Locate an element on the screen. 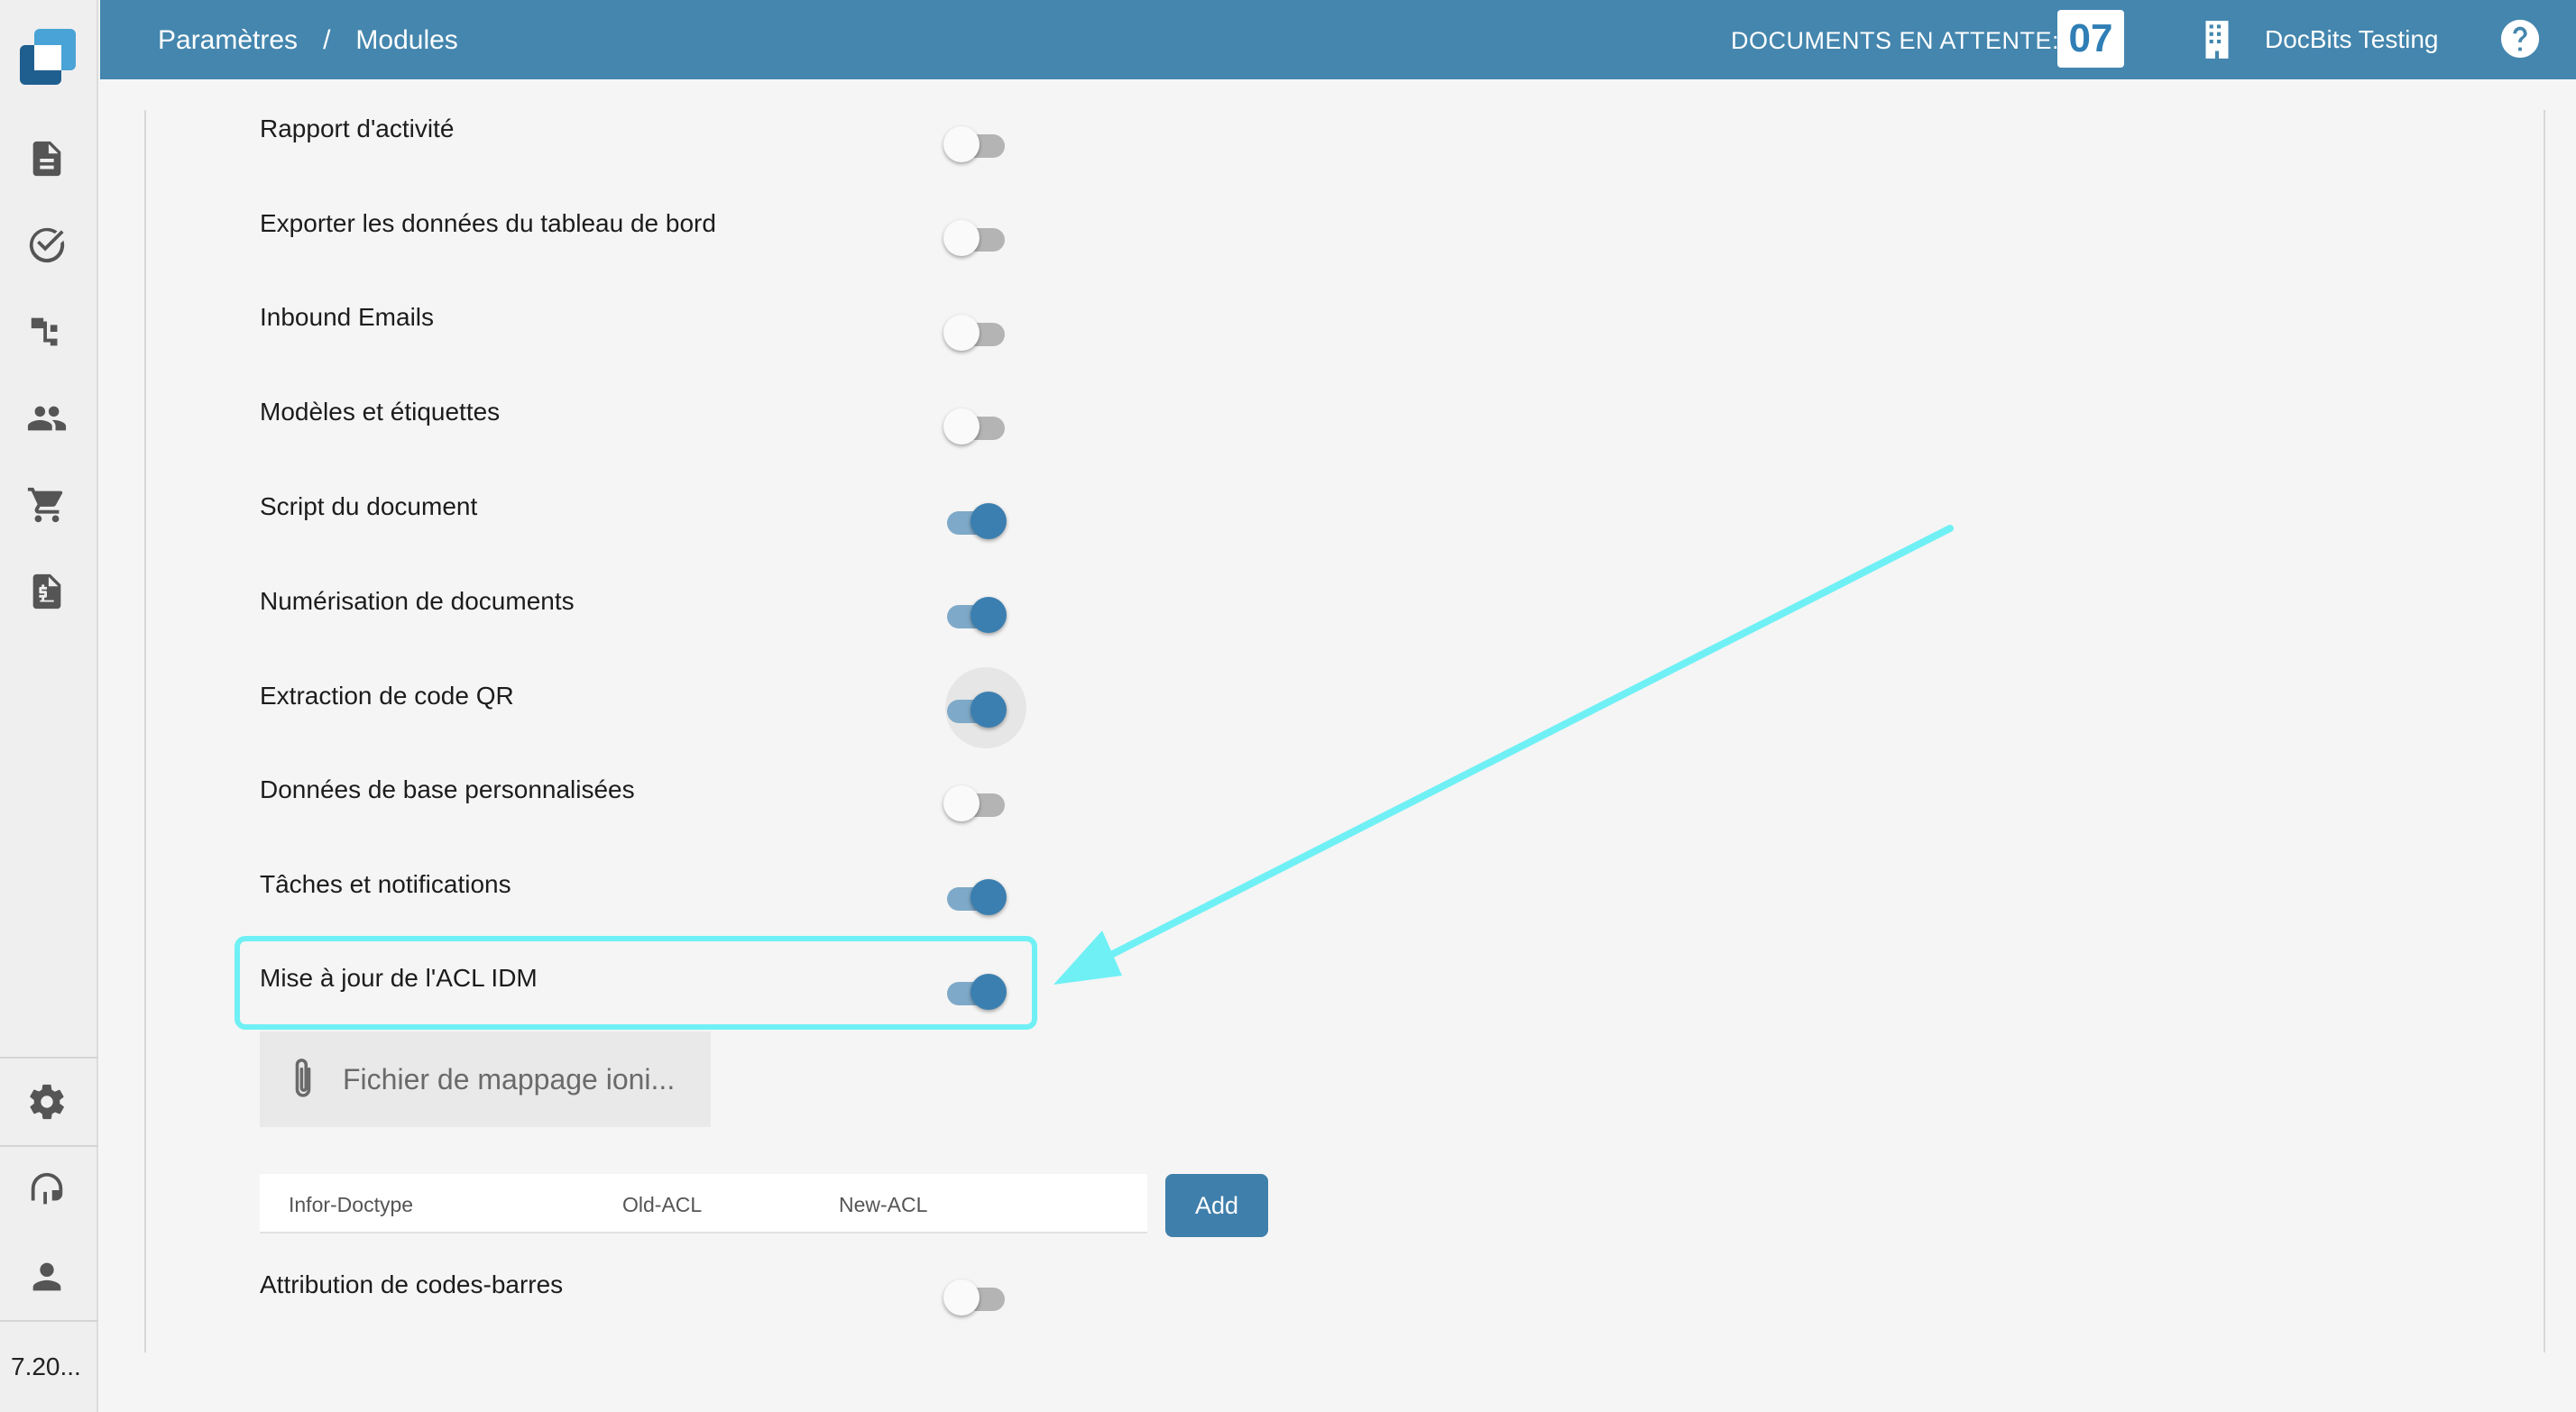 This screenshot has height=1412, width=2576. module-label: Tâches et notifications is located at coordinates (385, 884).